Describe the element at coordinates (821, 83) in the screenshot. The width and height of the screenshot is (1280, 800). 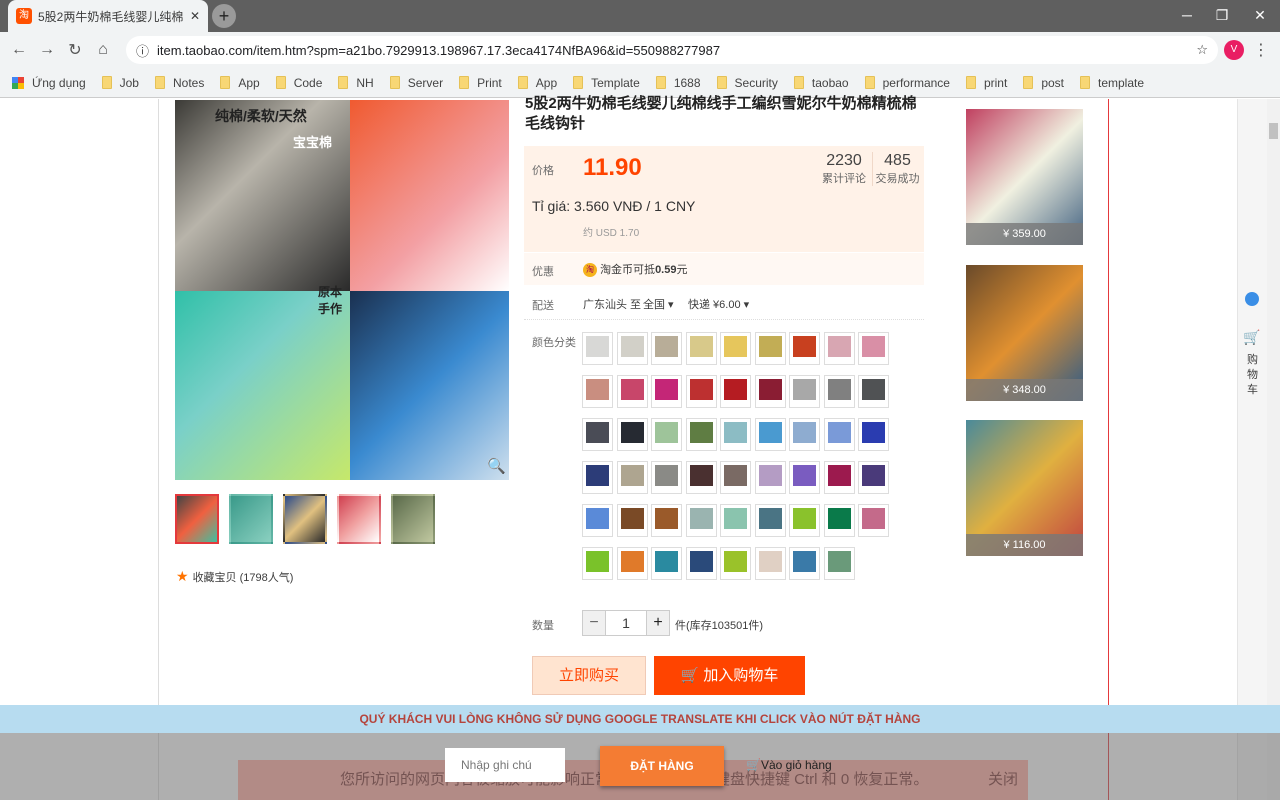
I see `bookmark-item: taobao` at that location.